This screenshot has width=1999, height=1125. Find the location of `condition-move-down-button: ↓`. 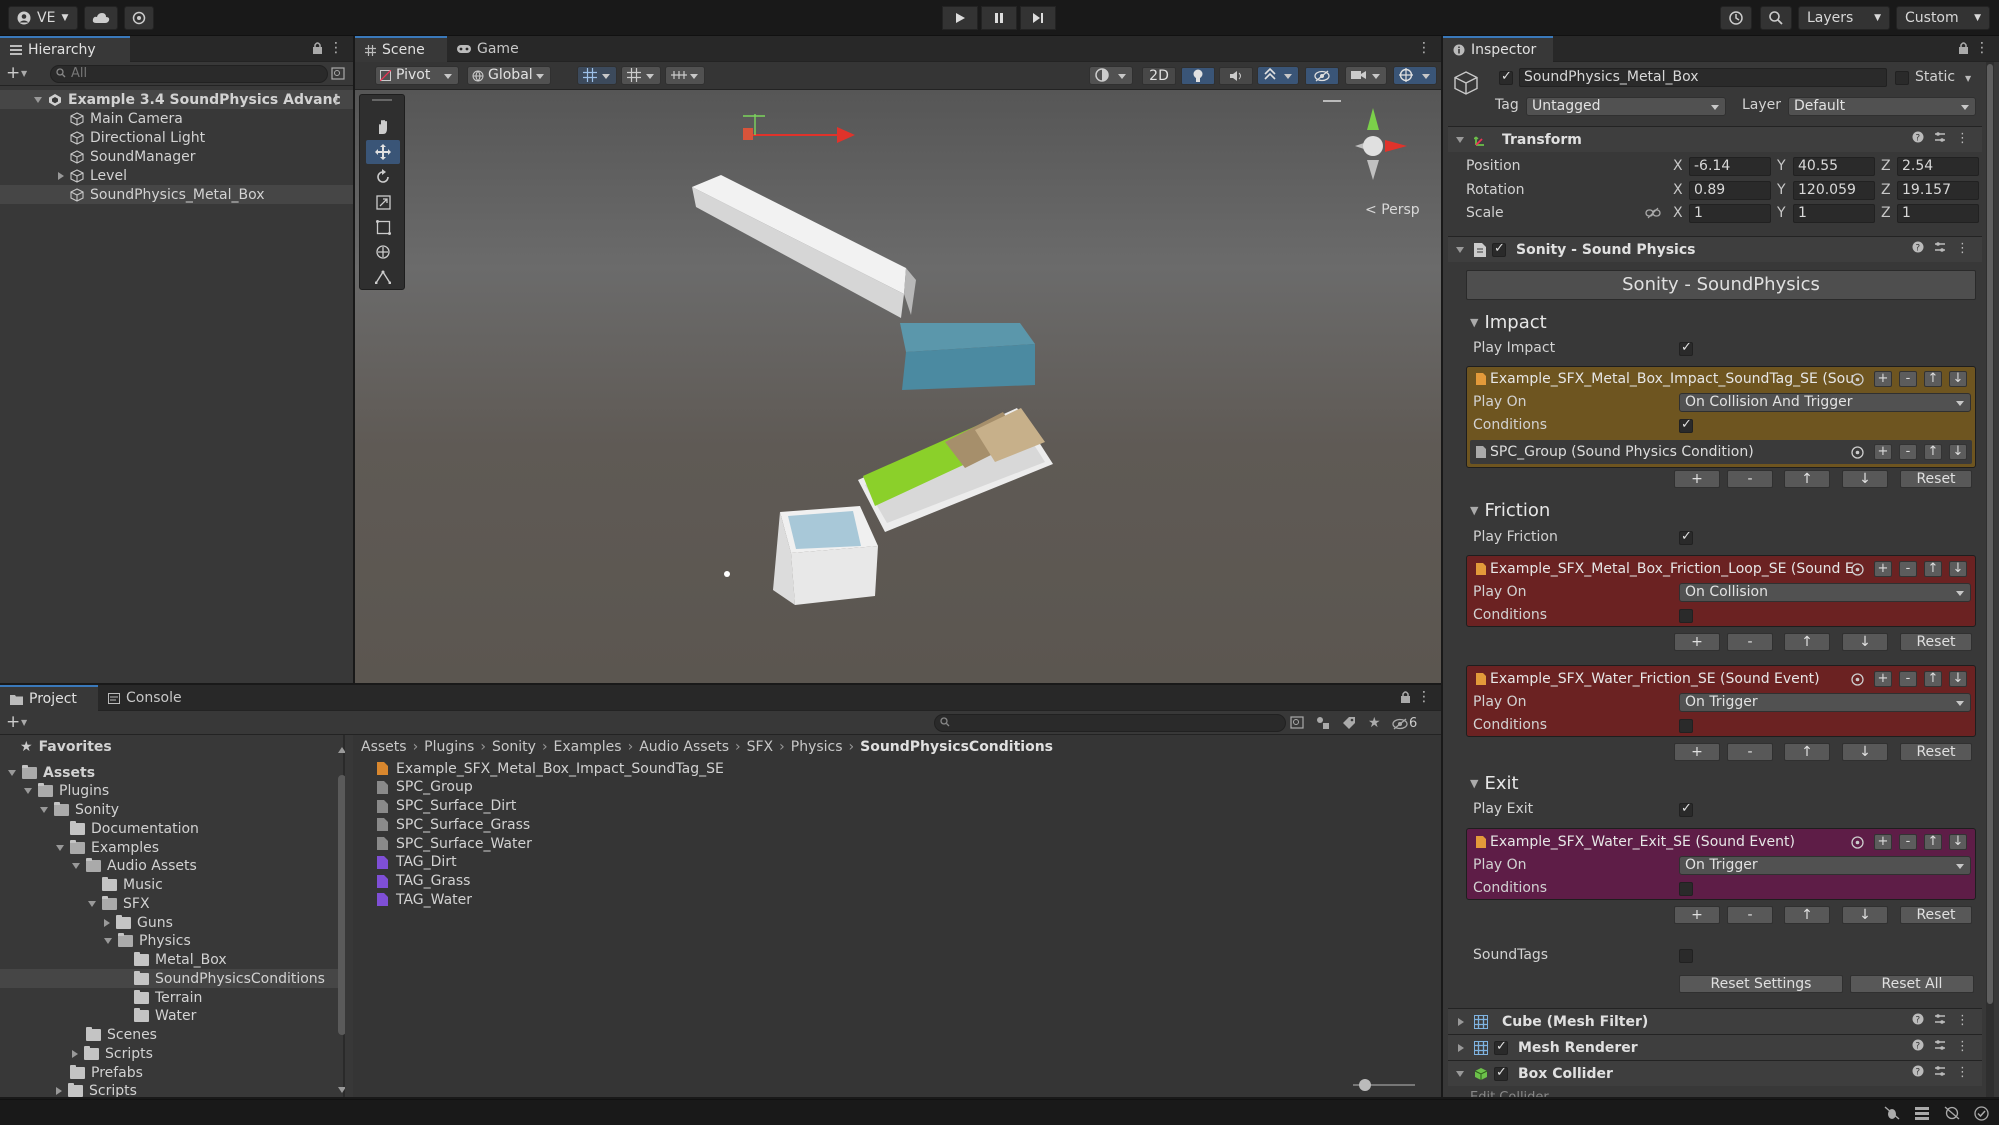

condition-move-down-button: ↓ is located at coordinates (1958, 452).